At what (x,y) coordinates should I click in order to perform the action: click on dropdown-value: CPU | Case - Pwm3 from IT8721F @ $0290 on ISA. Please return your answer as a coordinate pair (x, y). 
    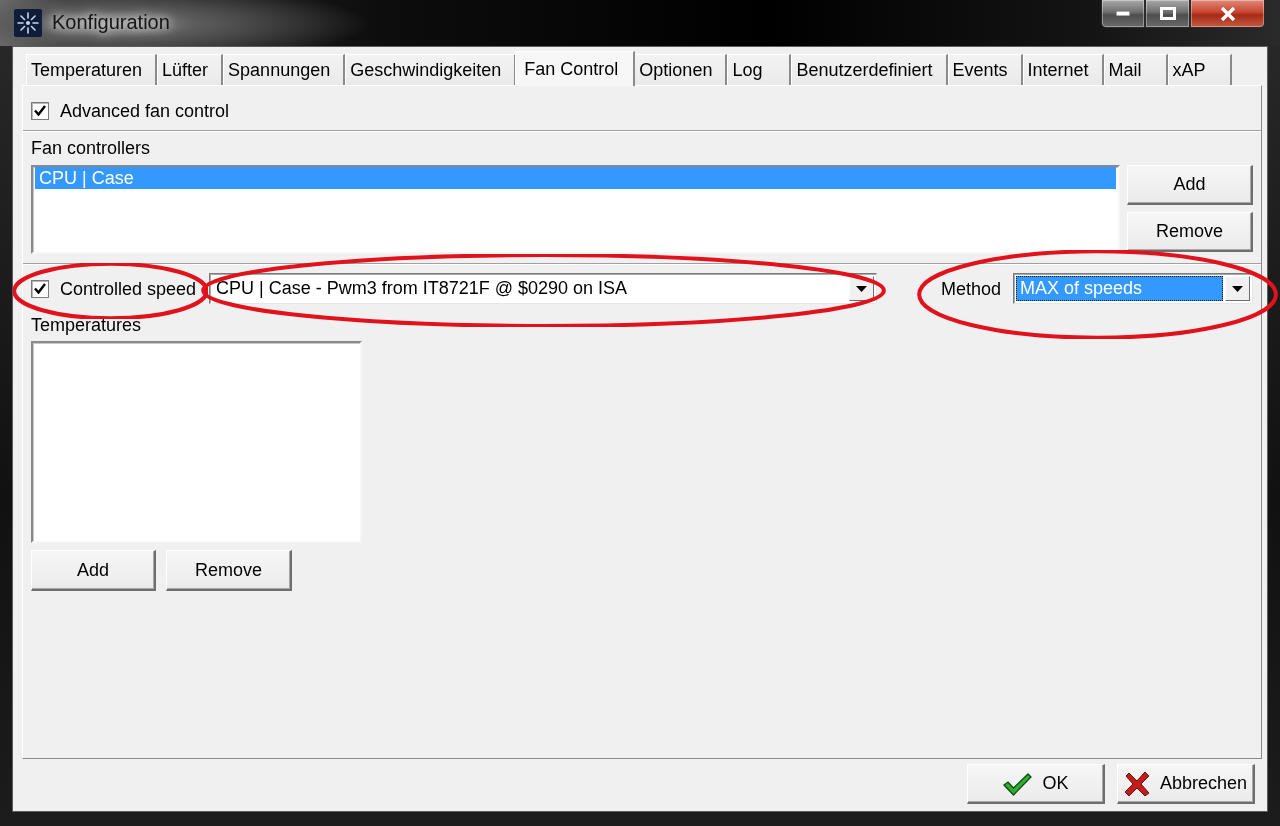
    Looking at the image, I should click on (422, 288).